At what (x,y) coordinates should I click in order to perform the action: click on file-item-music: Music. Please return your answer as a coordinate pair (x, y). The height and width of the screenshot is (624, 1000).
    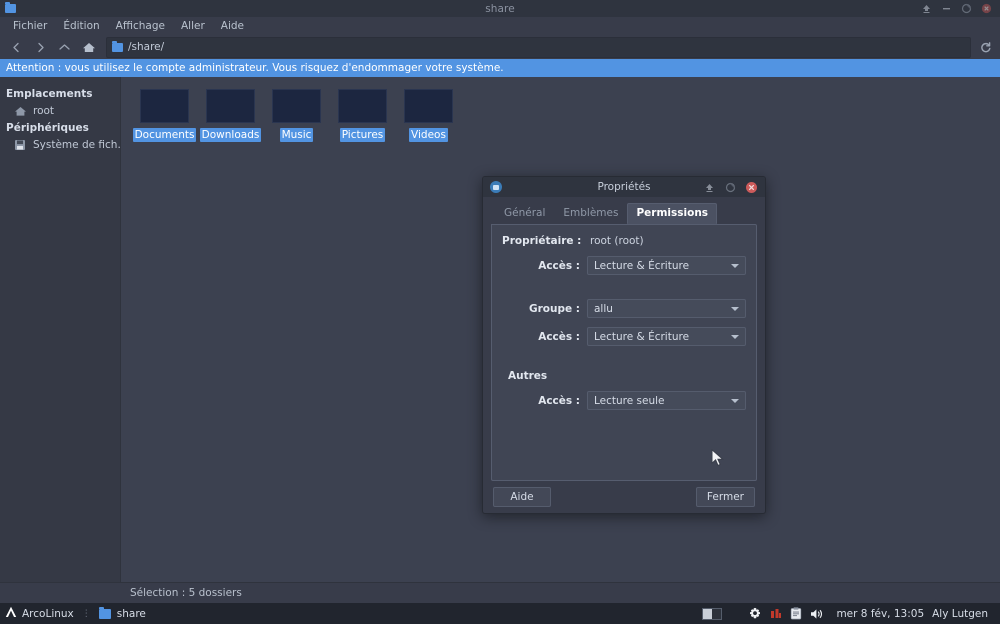
    Looking at the image, I should click on (296, 115).